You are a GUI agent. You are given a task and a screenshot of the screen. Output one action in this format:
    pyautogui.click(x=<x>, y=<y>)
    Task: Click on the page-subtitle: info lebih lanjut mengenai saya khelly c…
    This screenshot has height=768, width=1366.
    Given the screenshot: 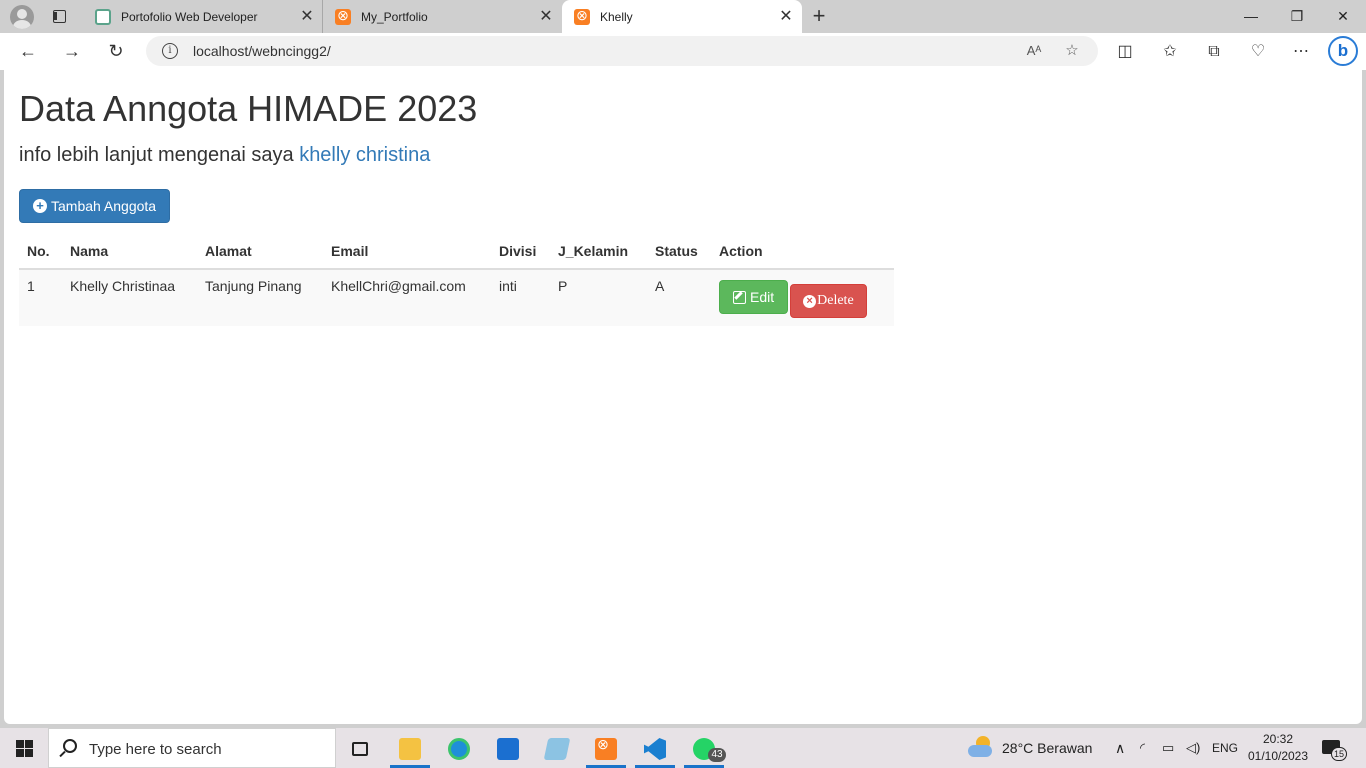 What is the action you would take?
    pyautogui.click(x=224, y=155)
    